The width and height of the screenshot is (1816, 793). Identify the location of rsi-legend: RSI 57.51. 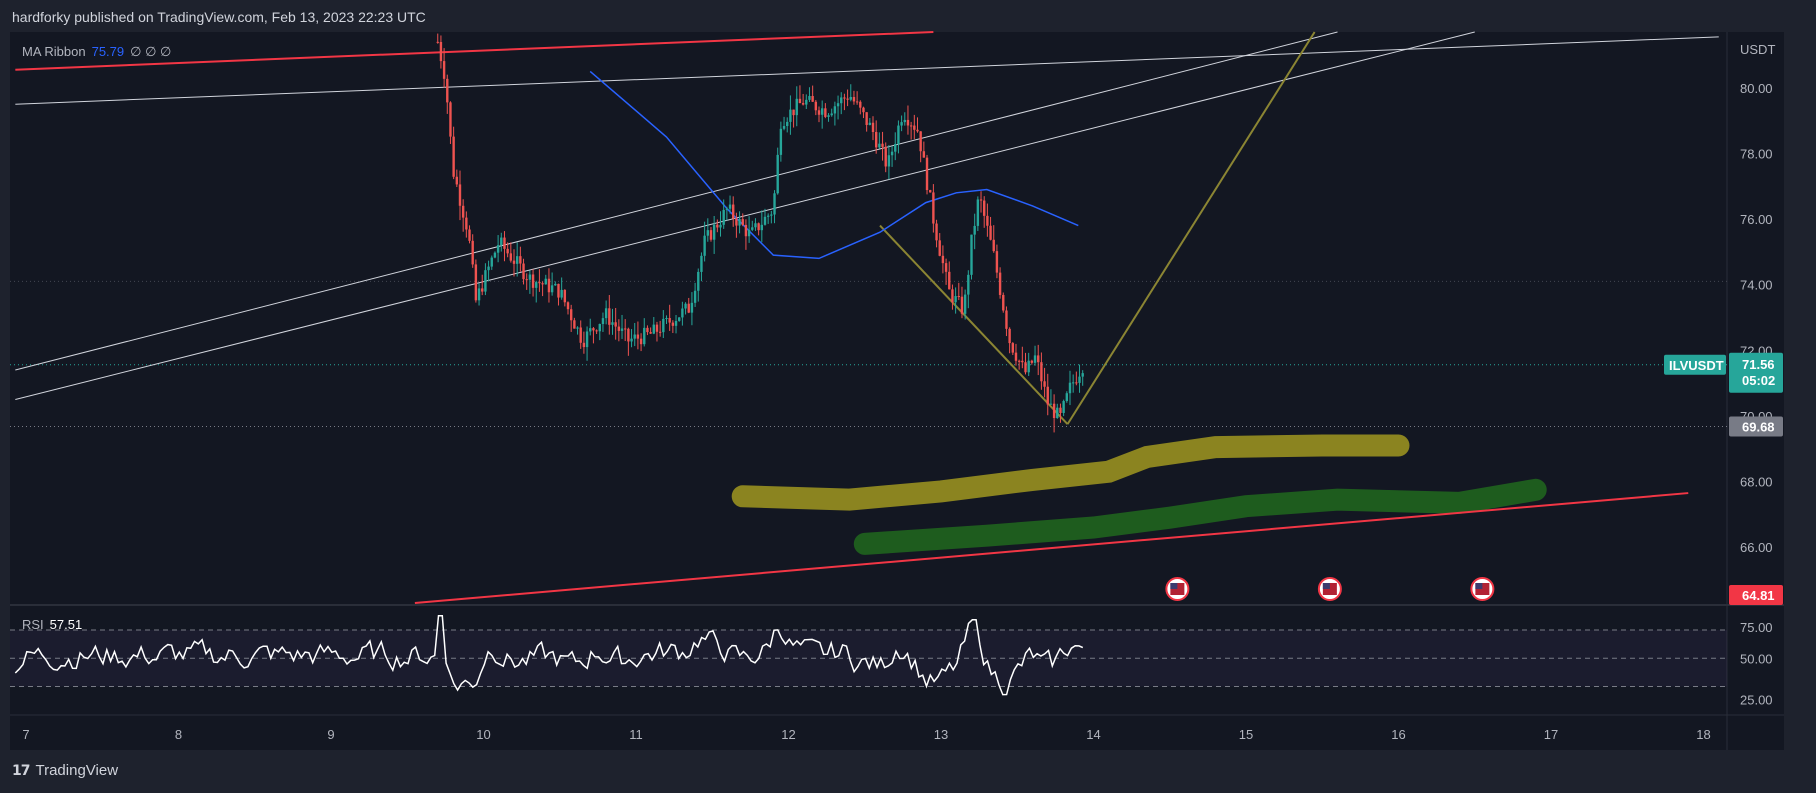
(52, 624).